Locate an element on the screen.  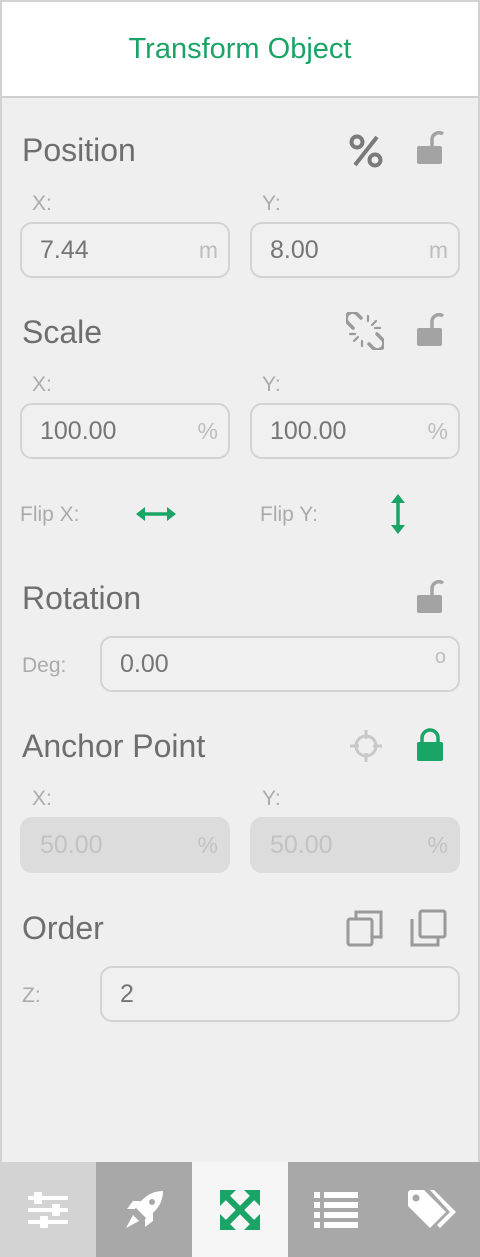
scale-unlock-icon is located at coordinates (430, 330).